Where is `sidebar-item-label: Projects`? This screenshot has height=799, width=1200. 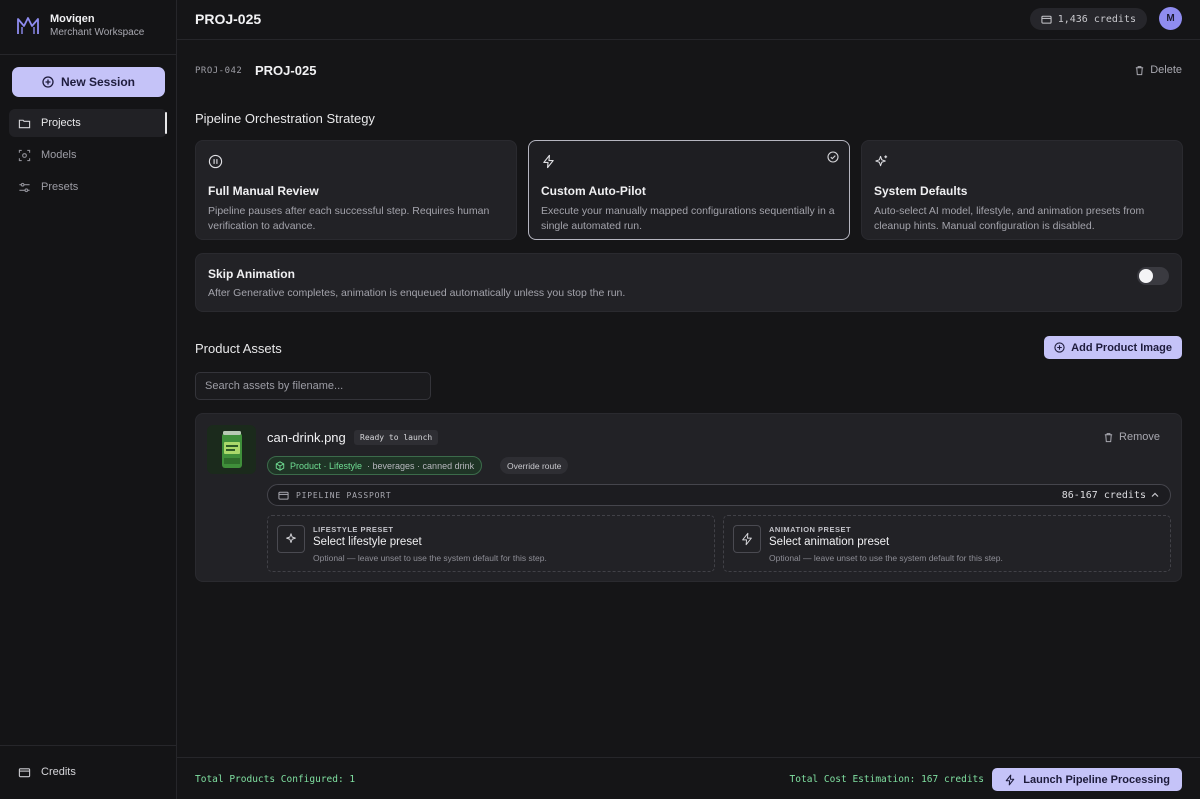
sidebar-item-label: Projects is located at coordinates (61, 123).